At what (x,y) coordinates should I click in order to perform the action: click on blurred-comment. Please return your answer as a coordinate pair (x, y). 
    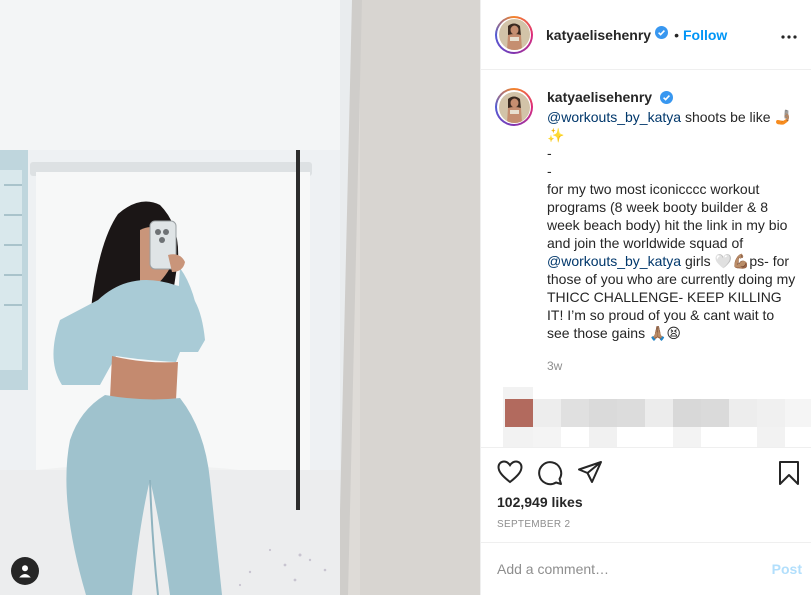
    Looking at the image, I should click on (657, 417).